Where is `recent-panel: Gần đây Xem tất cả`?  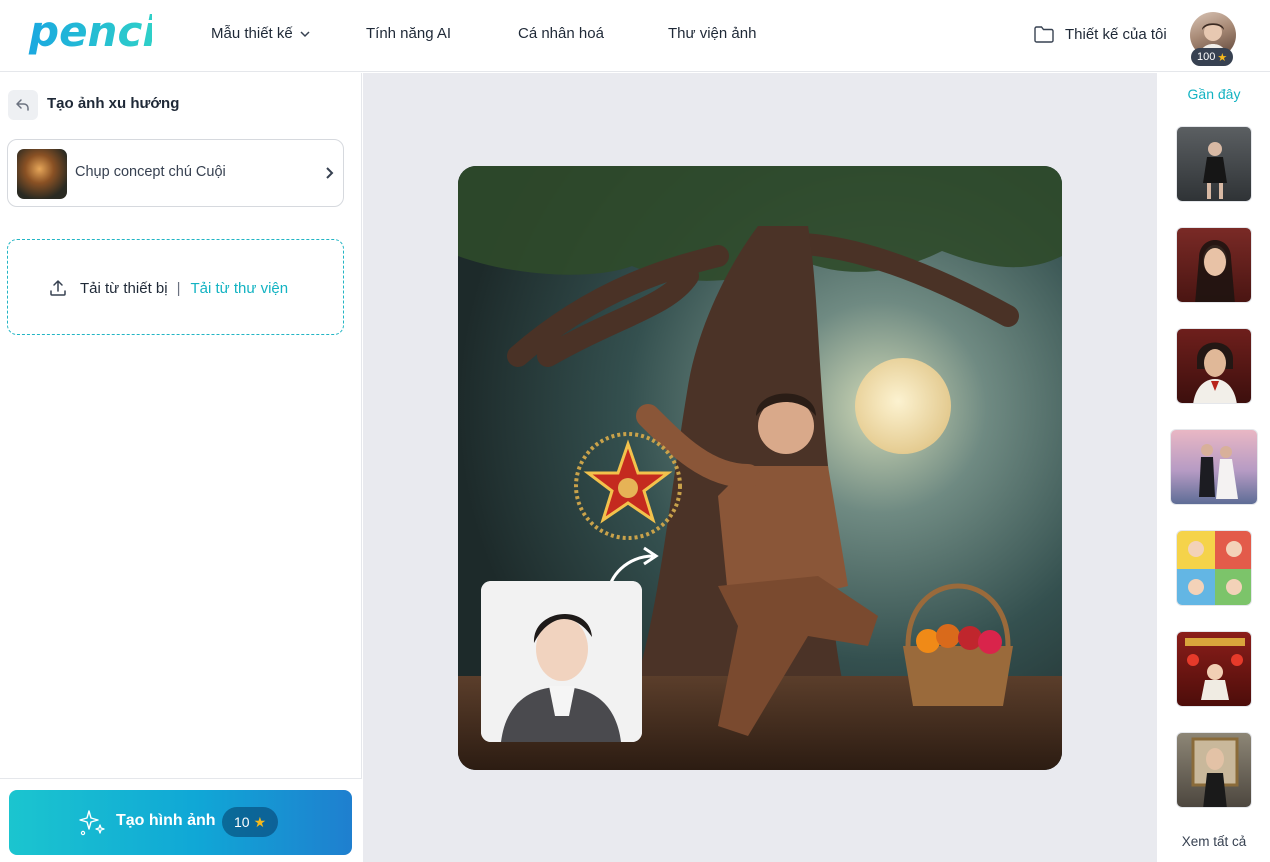
recent-panel: Gần đây Xem tất cả is located at coordinates (1214, 467).